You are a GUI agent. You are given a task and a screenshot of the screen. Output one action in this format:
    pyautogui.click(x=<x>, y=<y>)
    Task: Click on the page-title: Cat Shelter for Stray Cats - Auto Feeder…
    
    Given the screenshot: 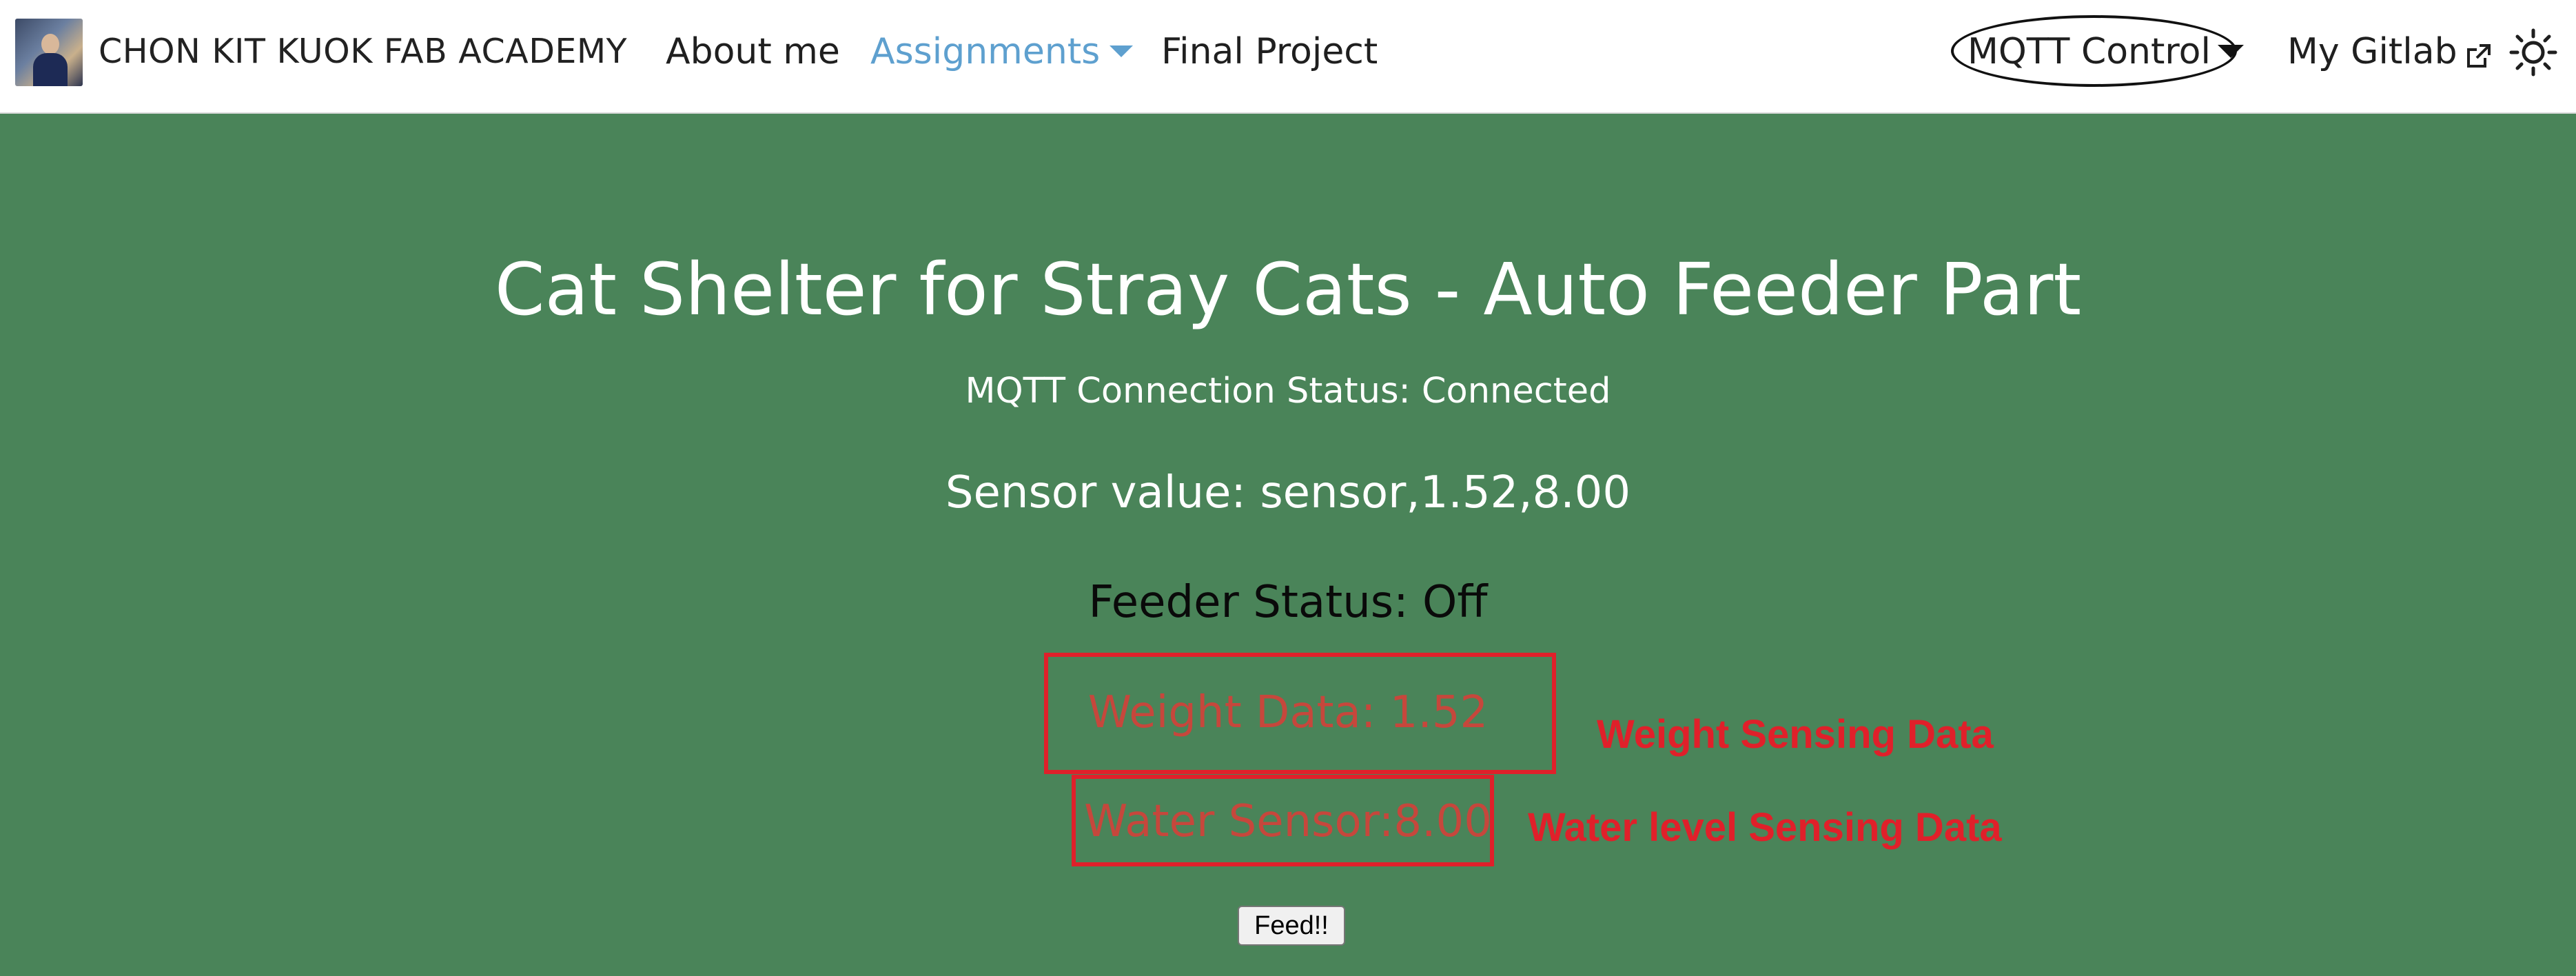 What is the action you would take?
    pyautogui.click(x=1288, y=289)
    